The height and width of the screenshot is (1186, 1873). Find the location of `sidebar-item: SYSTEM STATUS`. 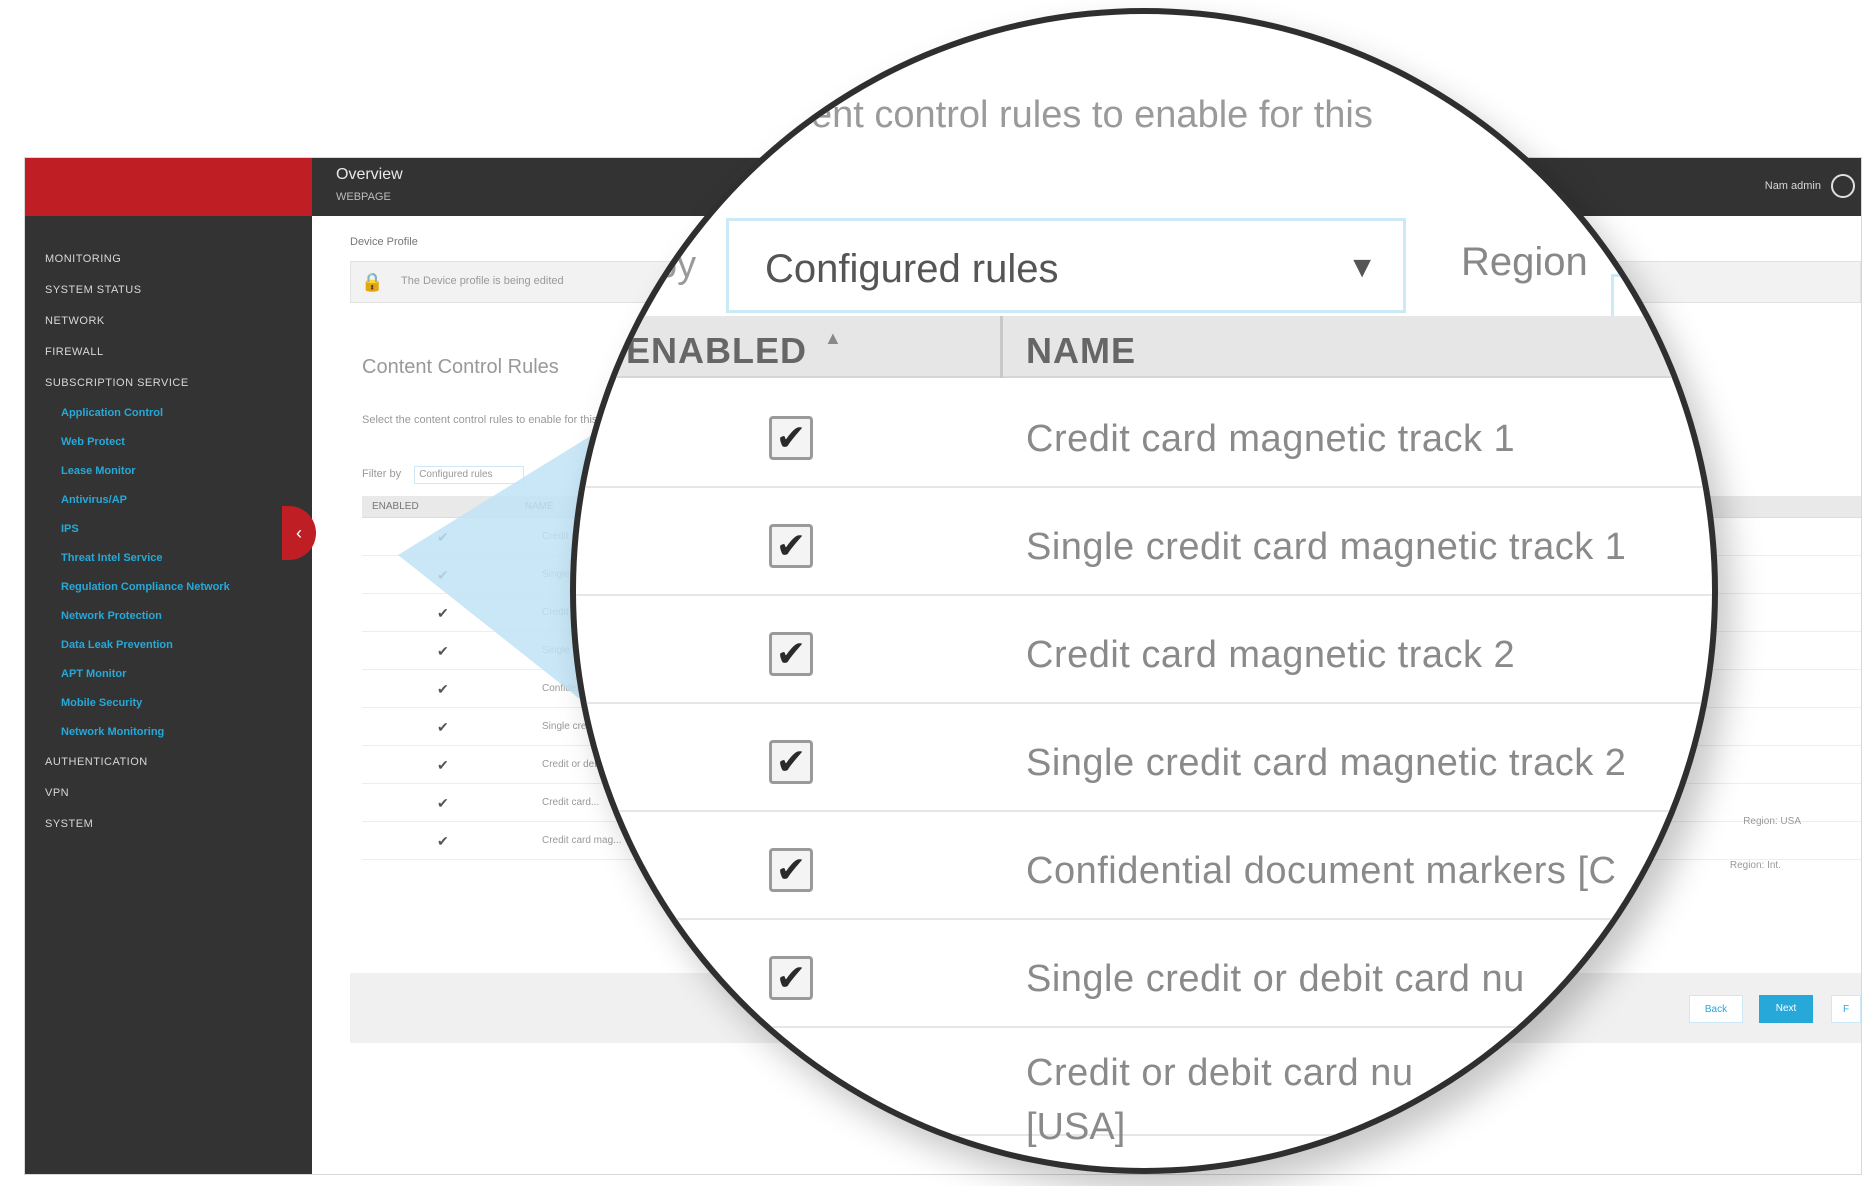

sidebar-item: SYSTEM STATUS is located at coordinates (168, 290).